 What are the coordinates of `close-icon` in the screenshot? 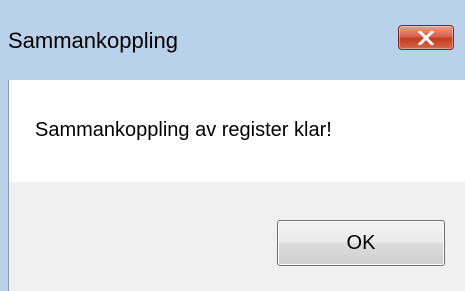 It's located at (426, 37).